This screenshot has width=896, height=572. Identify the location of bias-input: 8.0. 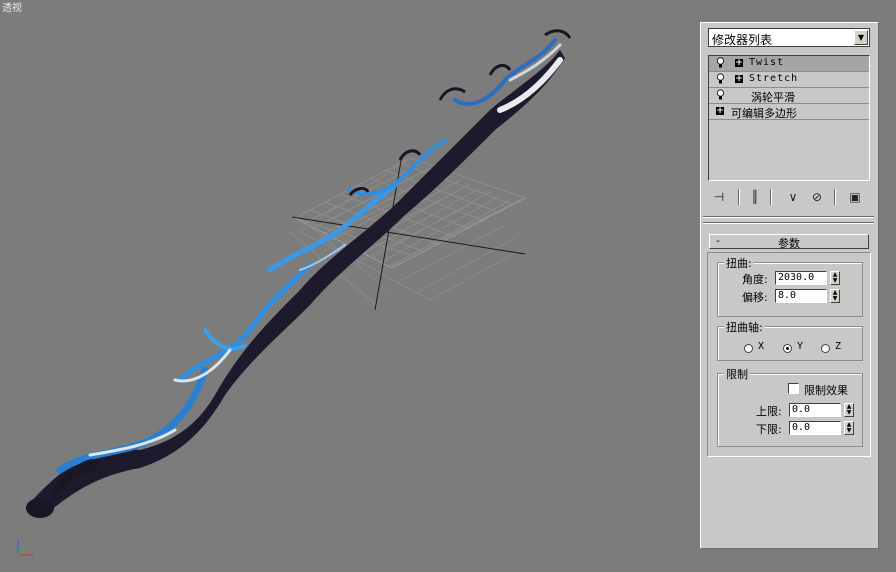
(801, 296).